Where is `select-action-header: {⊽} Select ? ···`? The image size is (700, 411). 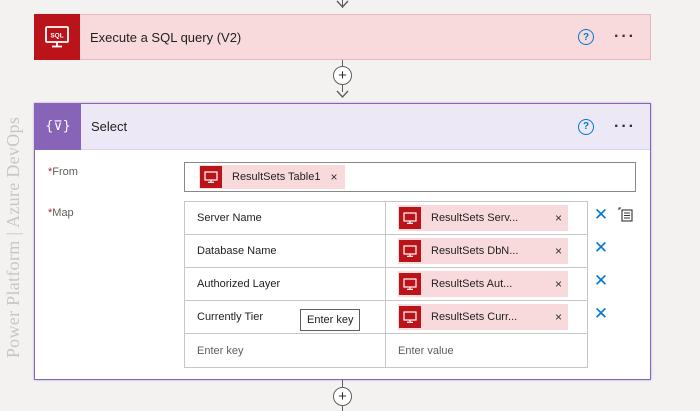 select-action-header: {⊽} Select ? ··· is located at coordinates (342, 126).